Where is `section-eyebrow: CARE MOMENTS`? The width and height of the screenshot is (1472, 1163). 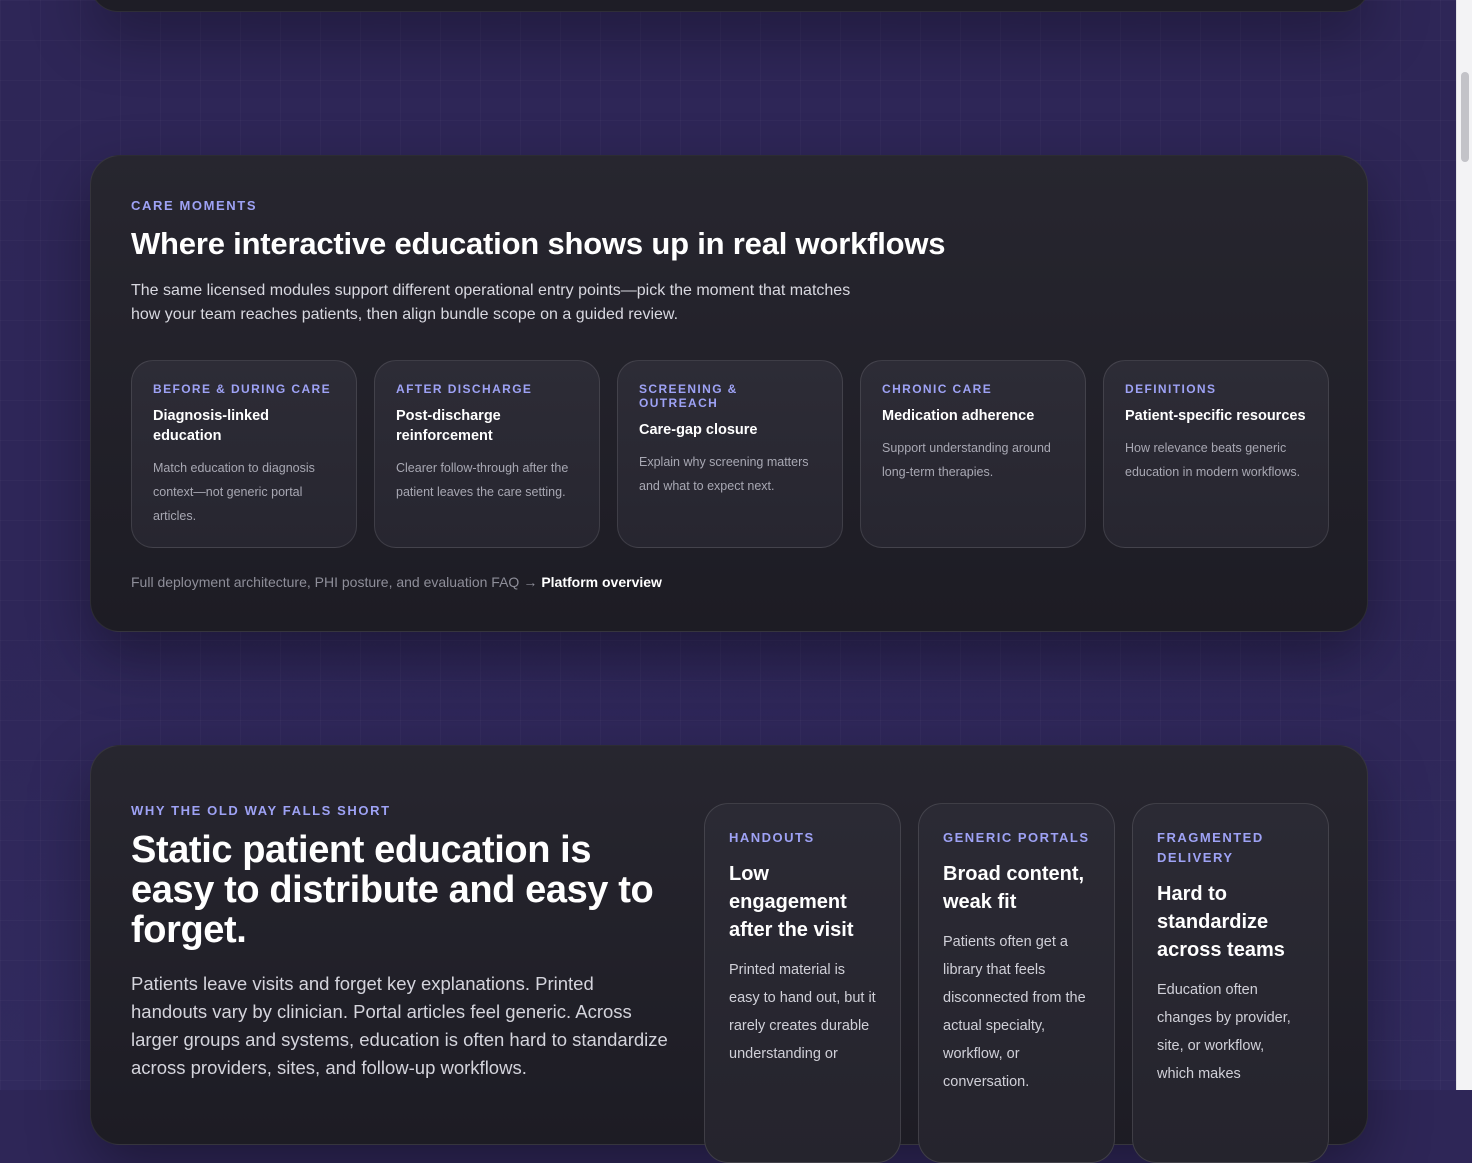
section-eyebrow: CARE MOMENTS is located at coordinates (194, 205).